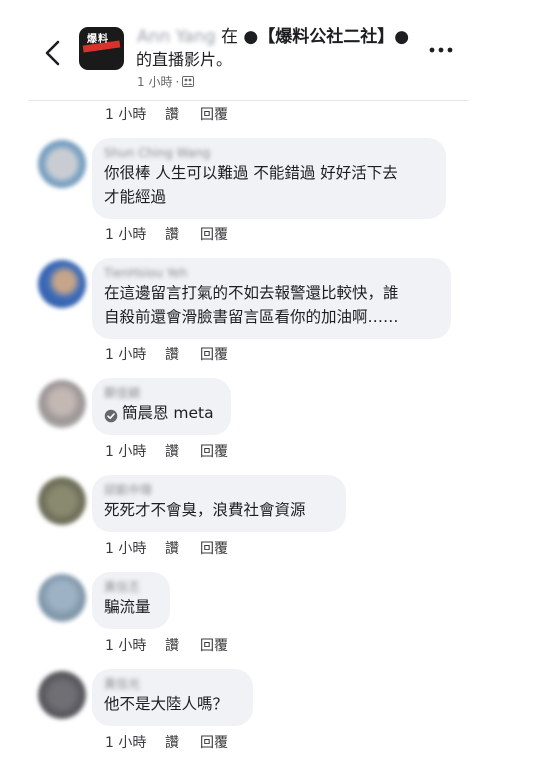  I want to click on comment-bubble: 鄭佳穎 簡晨恩 meta, so click(161, 406).